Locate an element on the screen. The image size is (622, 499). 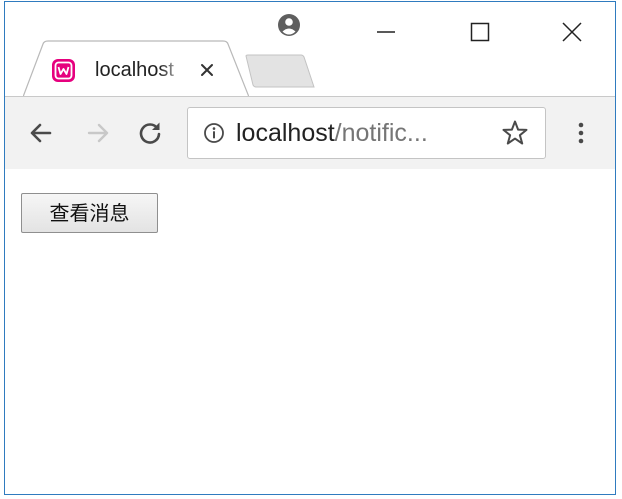
reload-icon is located at coordinates (150, 133).